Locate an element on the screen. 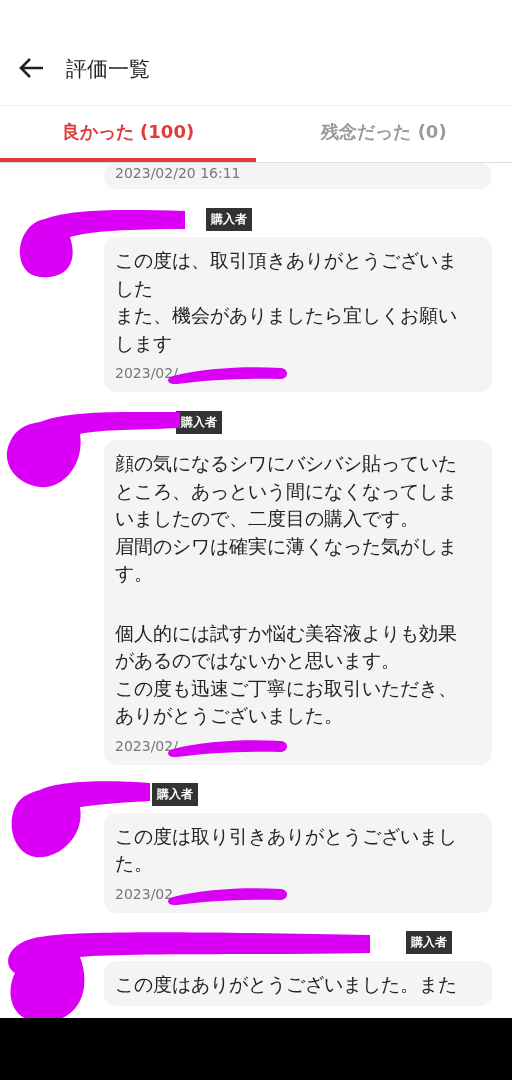  review-text: また、機会がありましたら宜しくお願いします is located at coordinates (286, 330).